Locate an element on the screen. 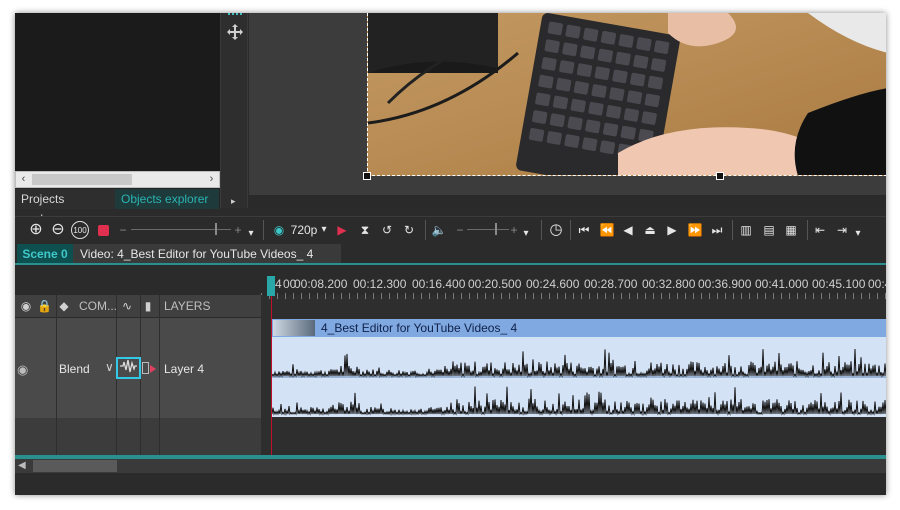 Image resolution: width=900 pixels, height=510 pixels. go-to-end-icon: ⏭ is located at coordinates (717, 230).